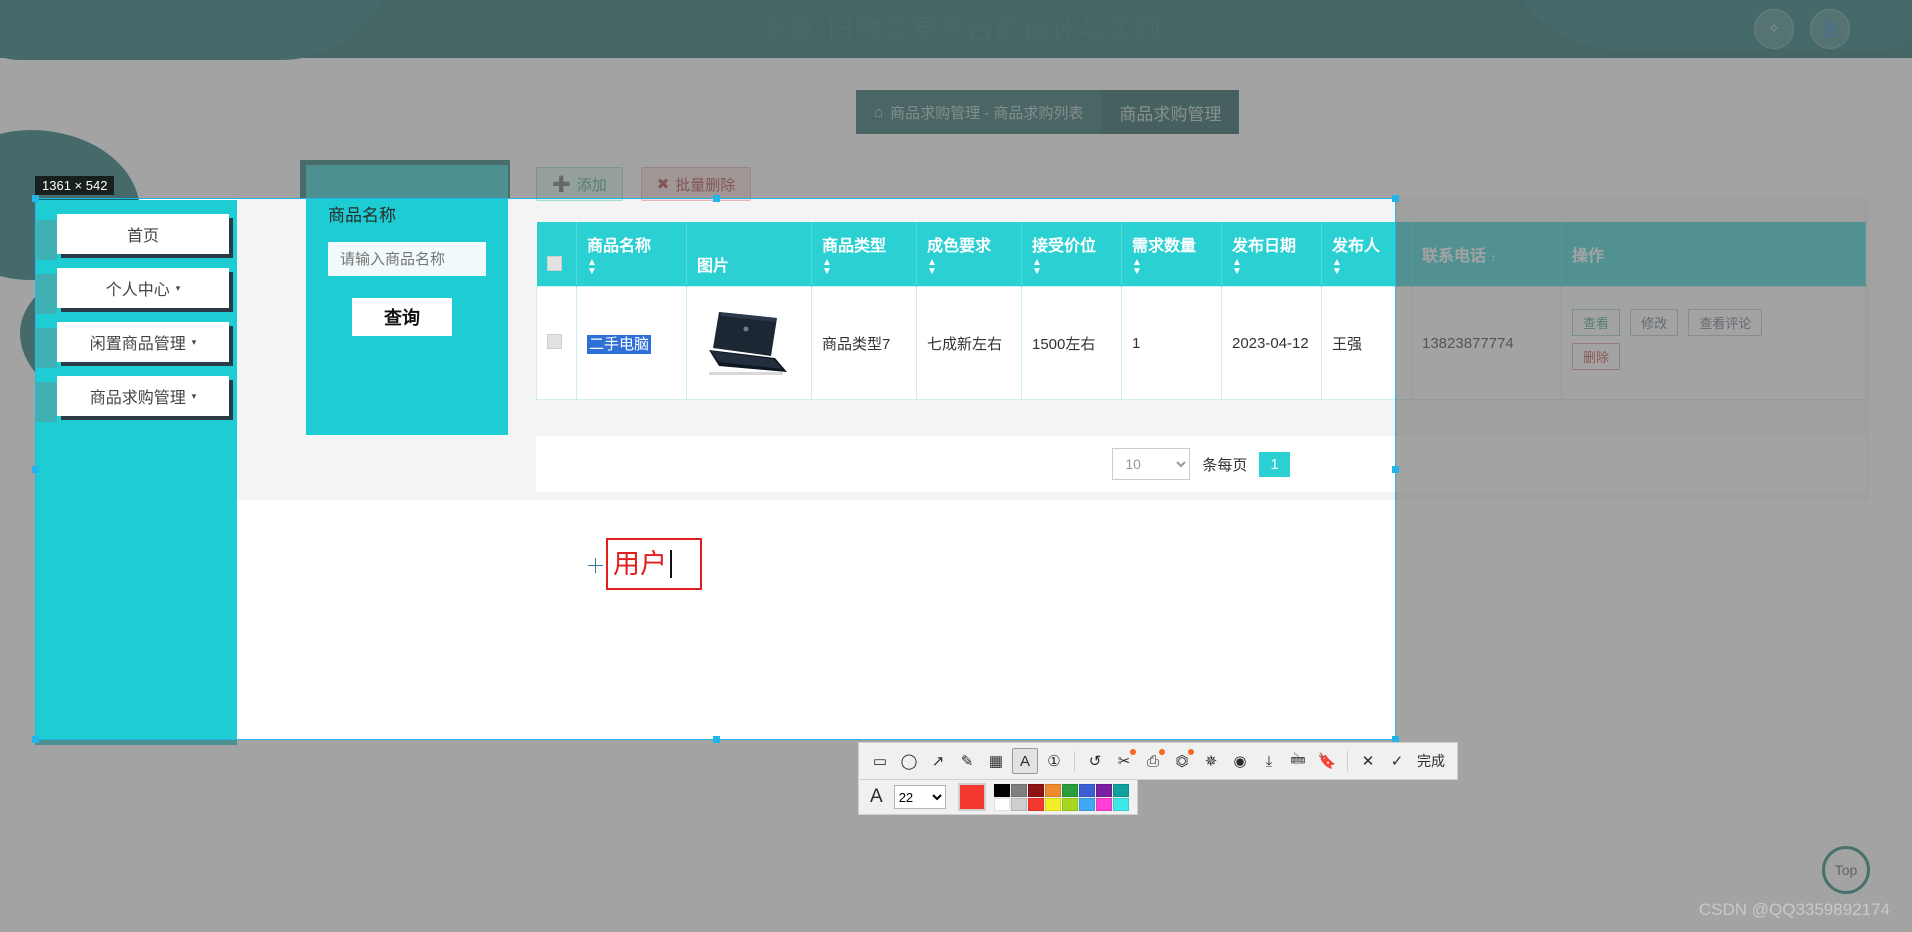 This screenshot has width=1912, height=932. I want to click on column-price: 接受价位 ▲ ▼, so click(1071, 254).